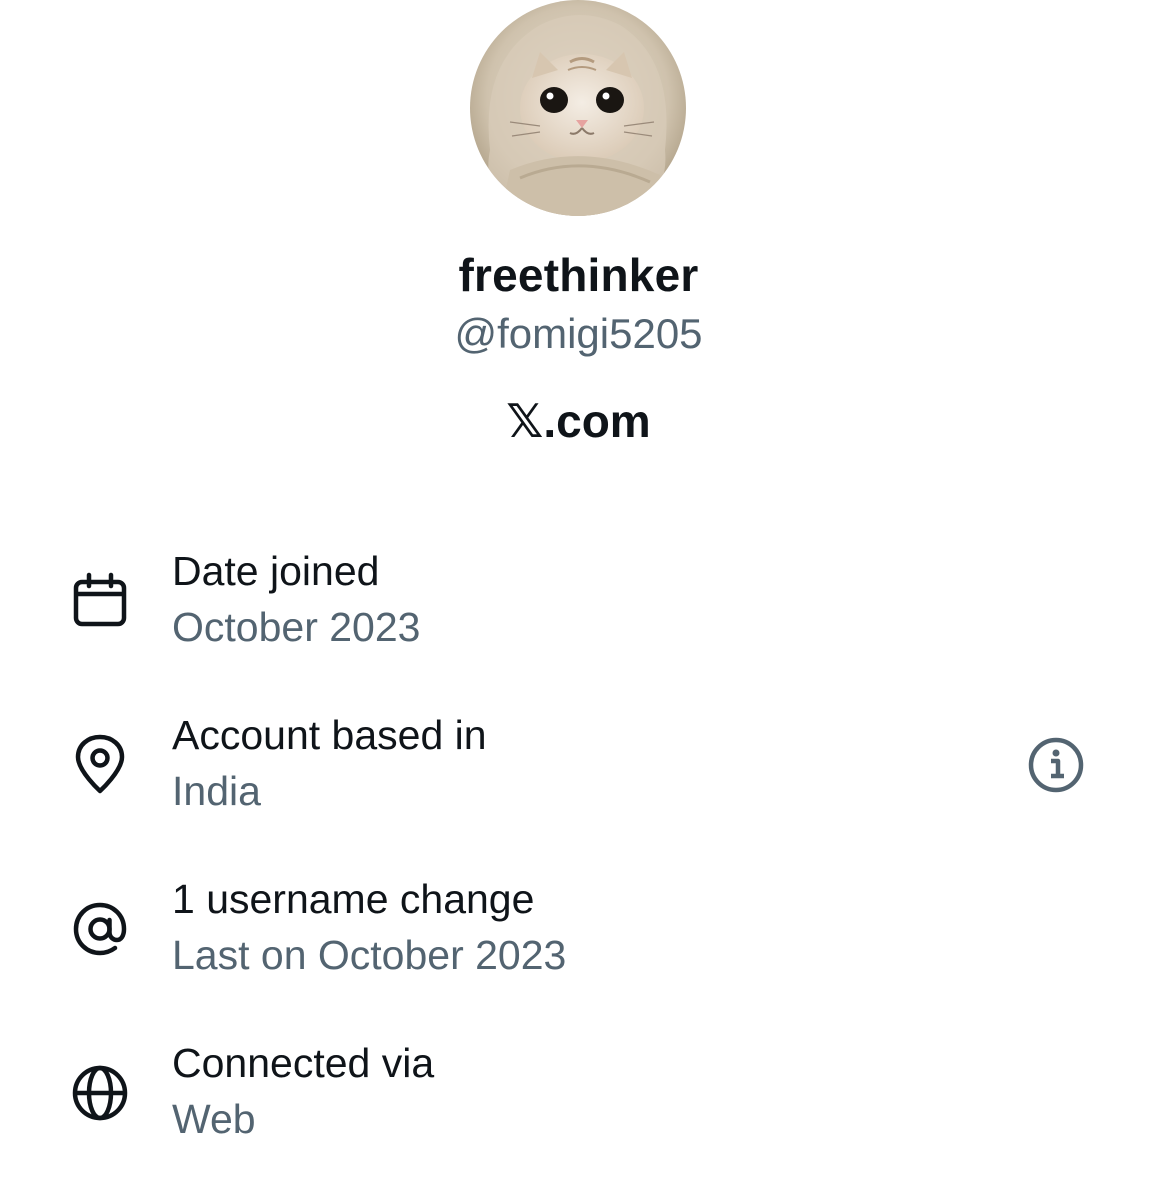 This screenshot has height=1200, width=1157. Describe the element at coordinates (578, 941) in the screenshot. I see `about-row-username-change: 1 username change Last on October 2023` at that location.